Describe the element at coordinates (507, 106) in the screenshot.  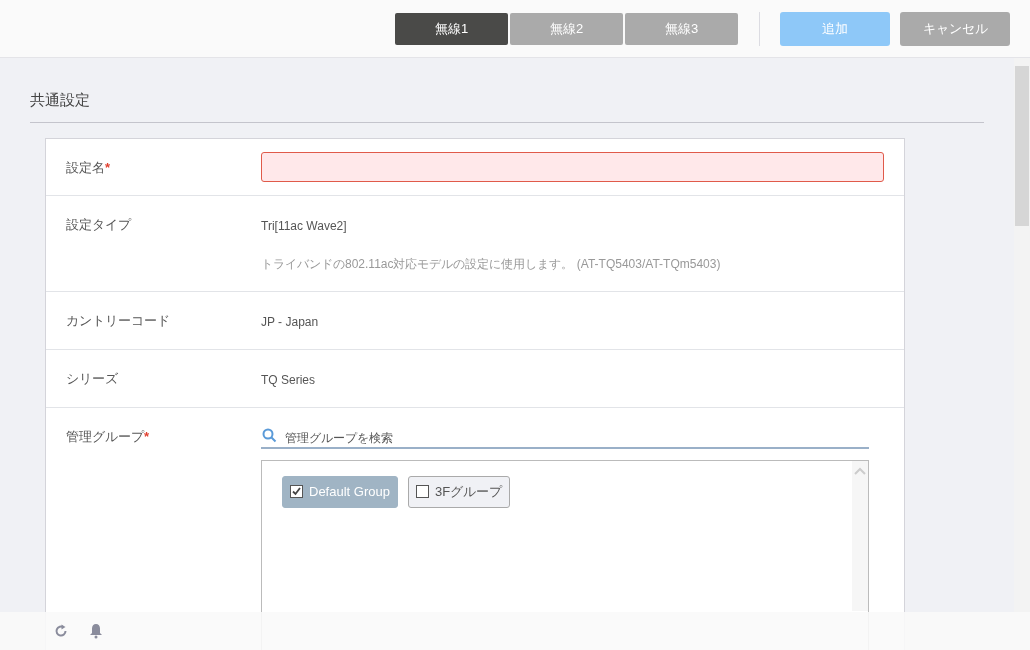
I see `section-title: 共通設定` at that location.